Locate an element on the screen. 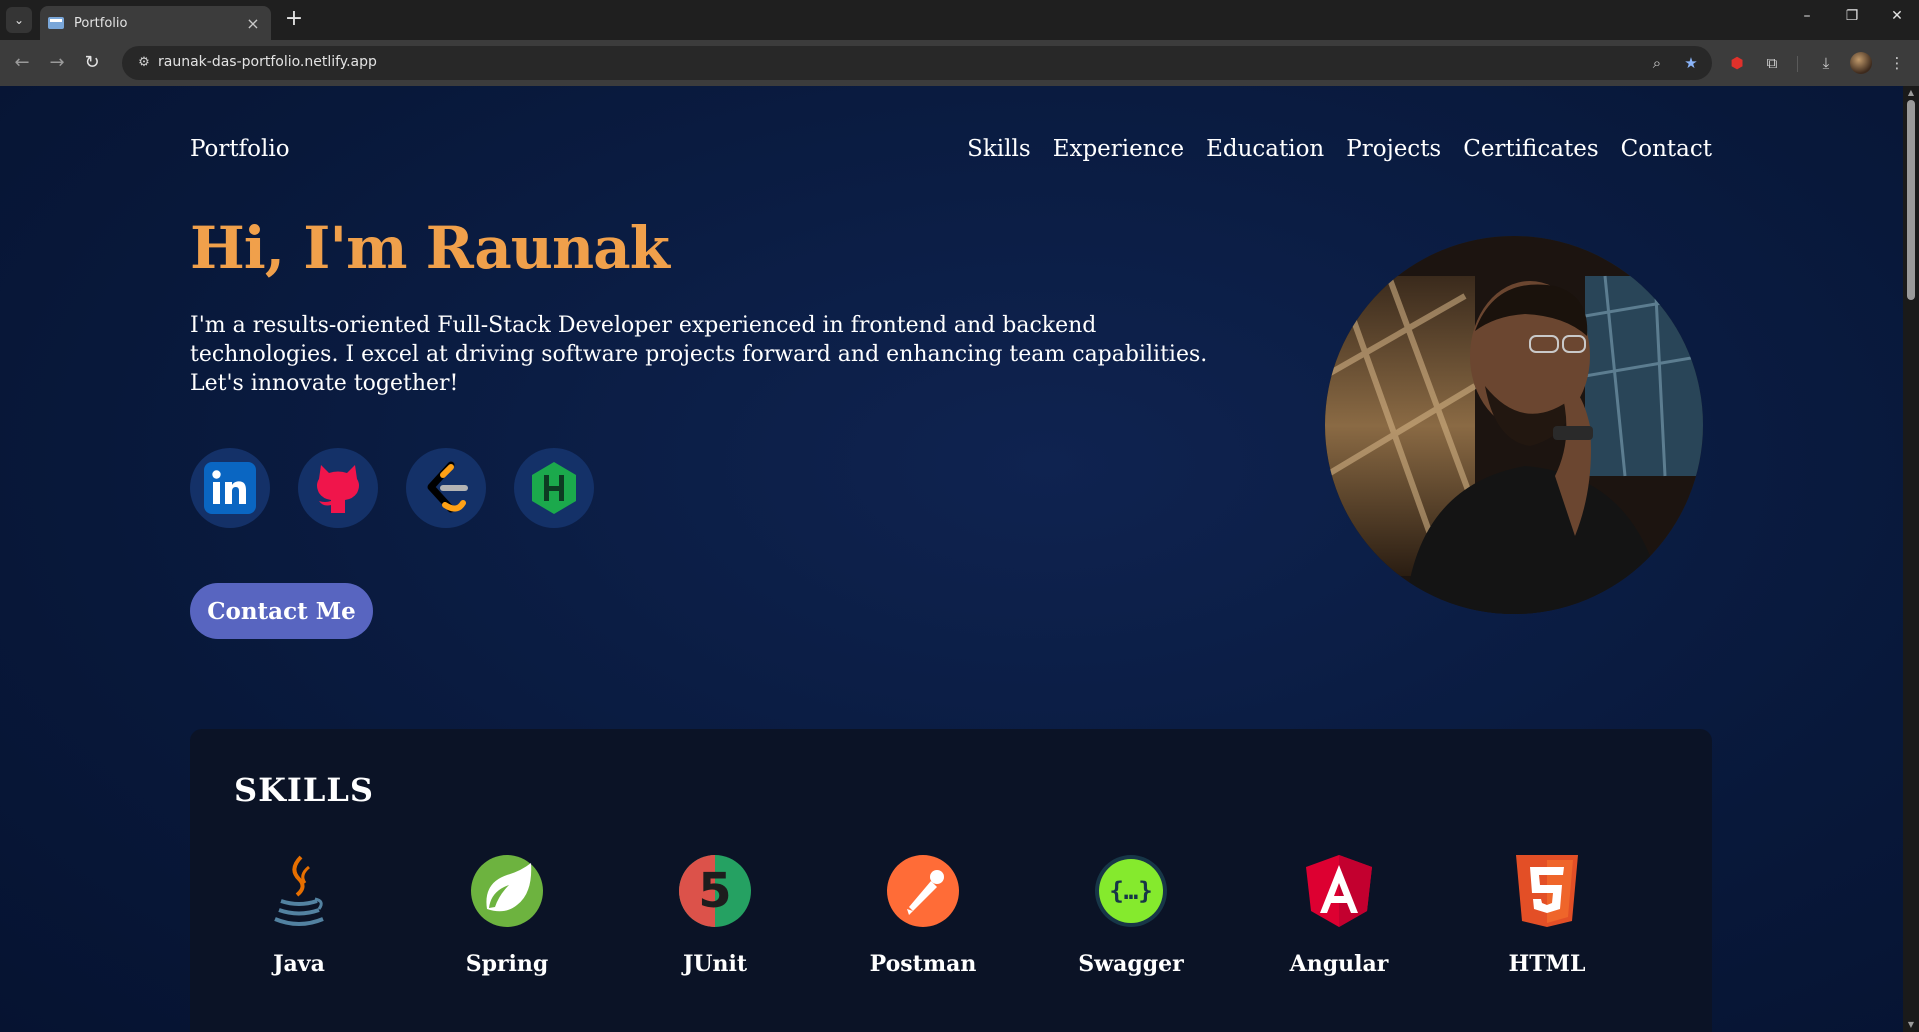 The image size is (1919, 1032). junit-icon: 5 is located at coordinates (715, 891).